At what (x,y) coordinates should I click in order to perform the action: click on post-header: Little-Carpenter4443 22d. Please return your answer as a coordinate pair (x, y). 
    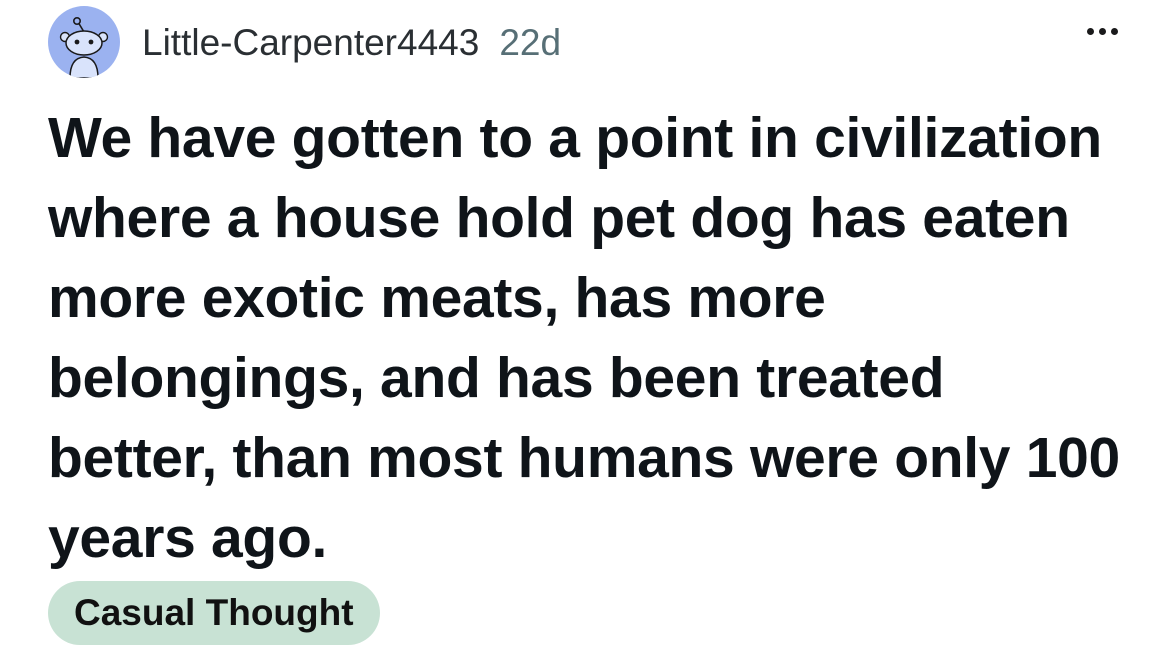
    Looking at the image, I should click on (304, 42).